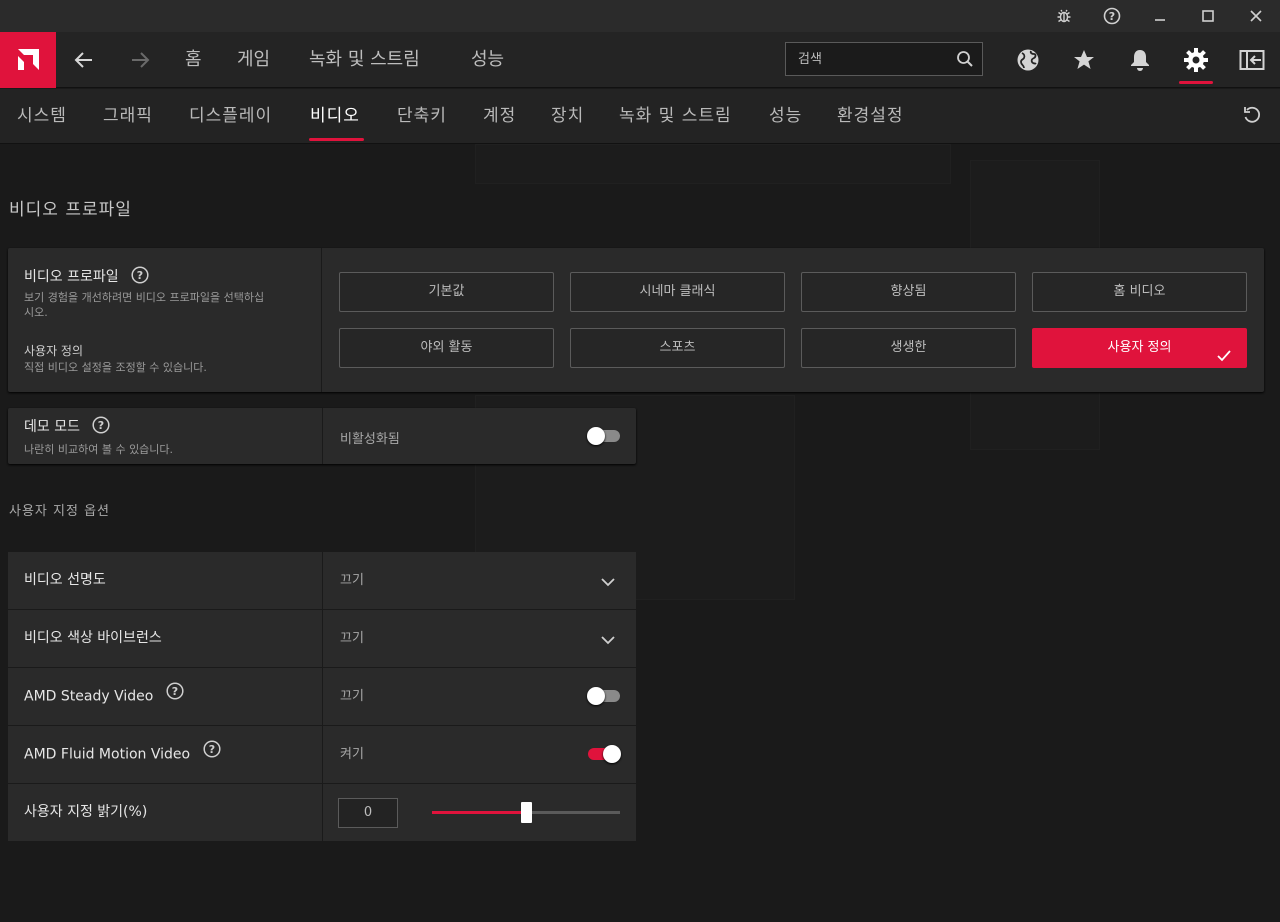  Describe the element at coordinates (84, 60) in the screenshot. I see `back-arrow-icon` at that location.